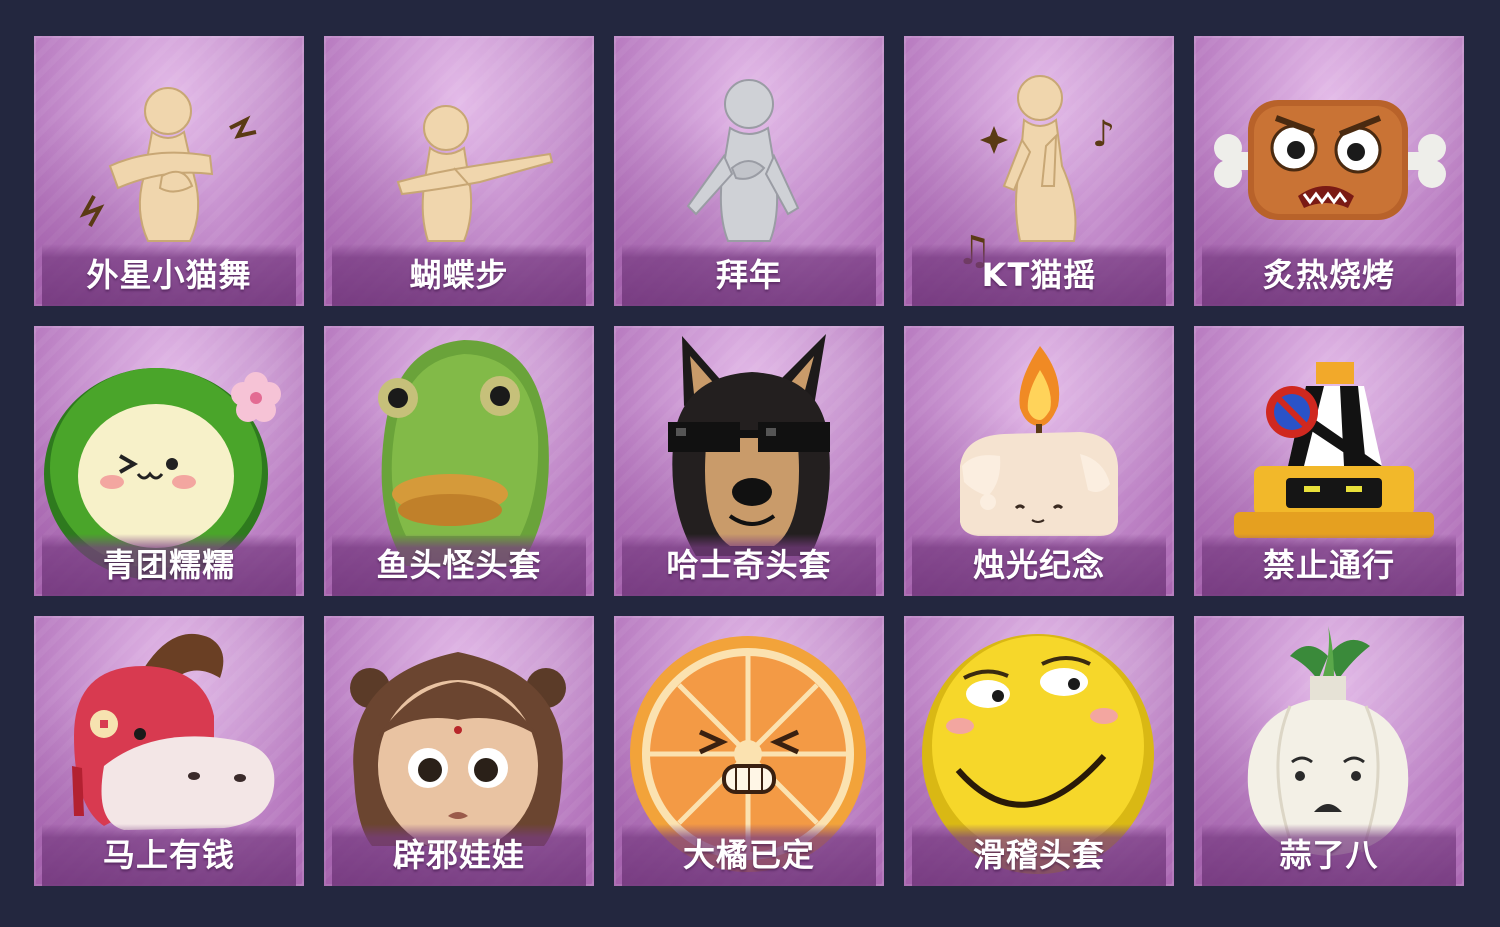 This screenshot has height=927, width=1500. Describe the element at coordinates (1329, 461) in the screenshot. I see `item-card-no-entry: 禁止通行` at that location.